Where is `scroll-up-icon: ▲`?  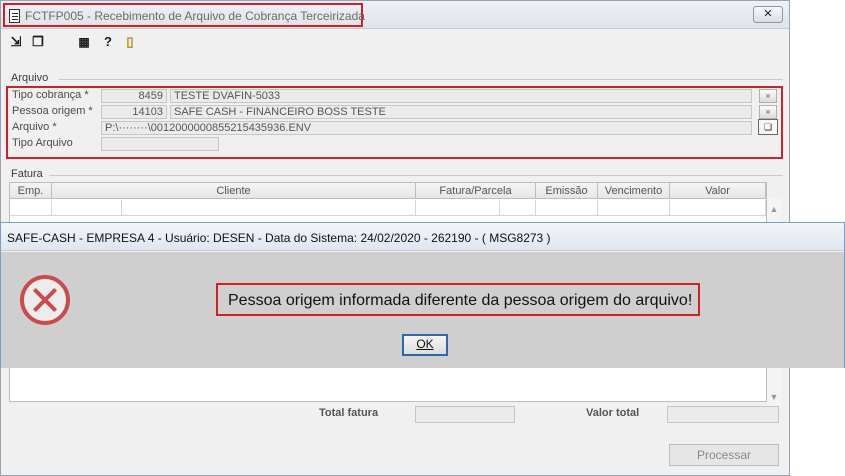 scroll-up-icon: ▲ is located at coordinates (774, 209).